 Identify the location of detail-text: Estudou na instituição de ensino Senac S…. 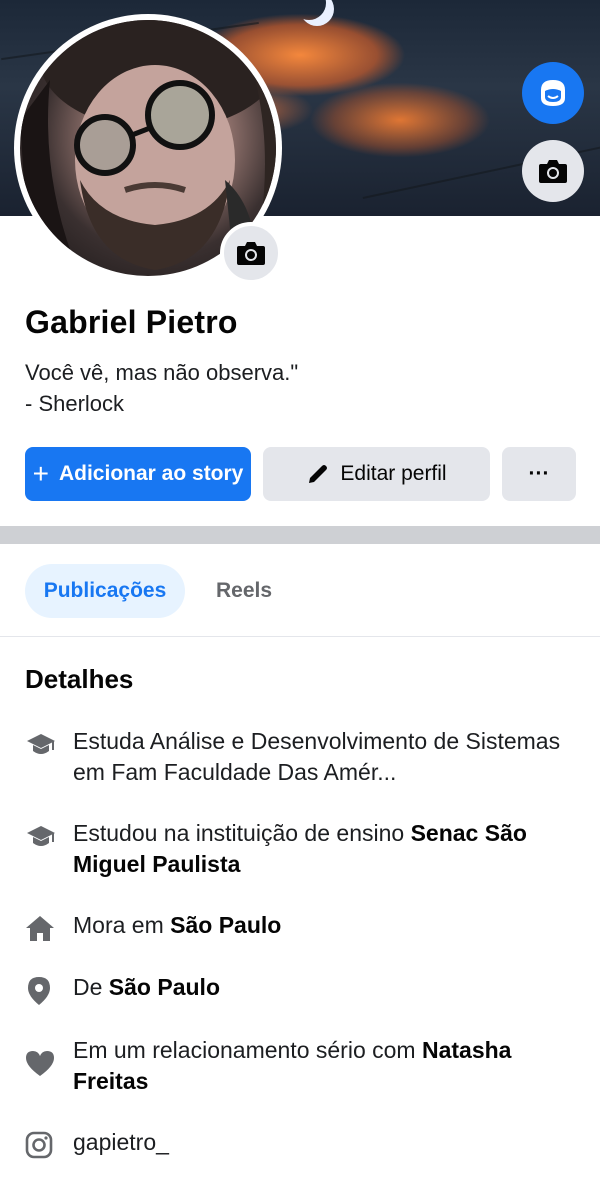
(329, 849).